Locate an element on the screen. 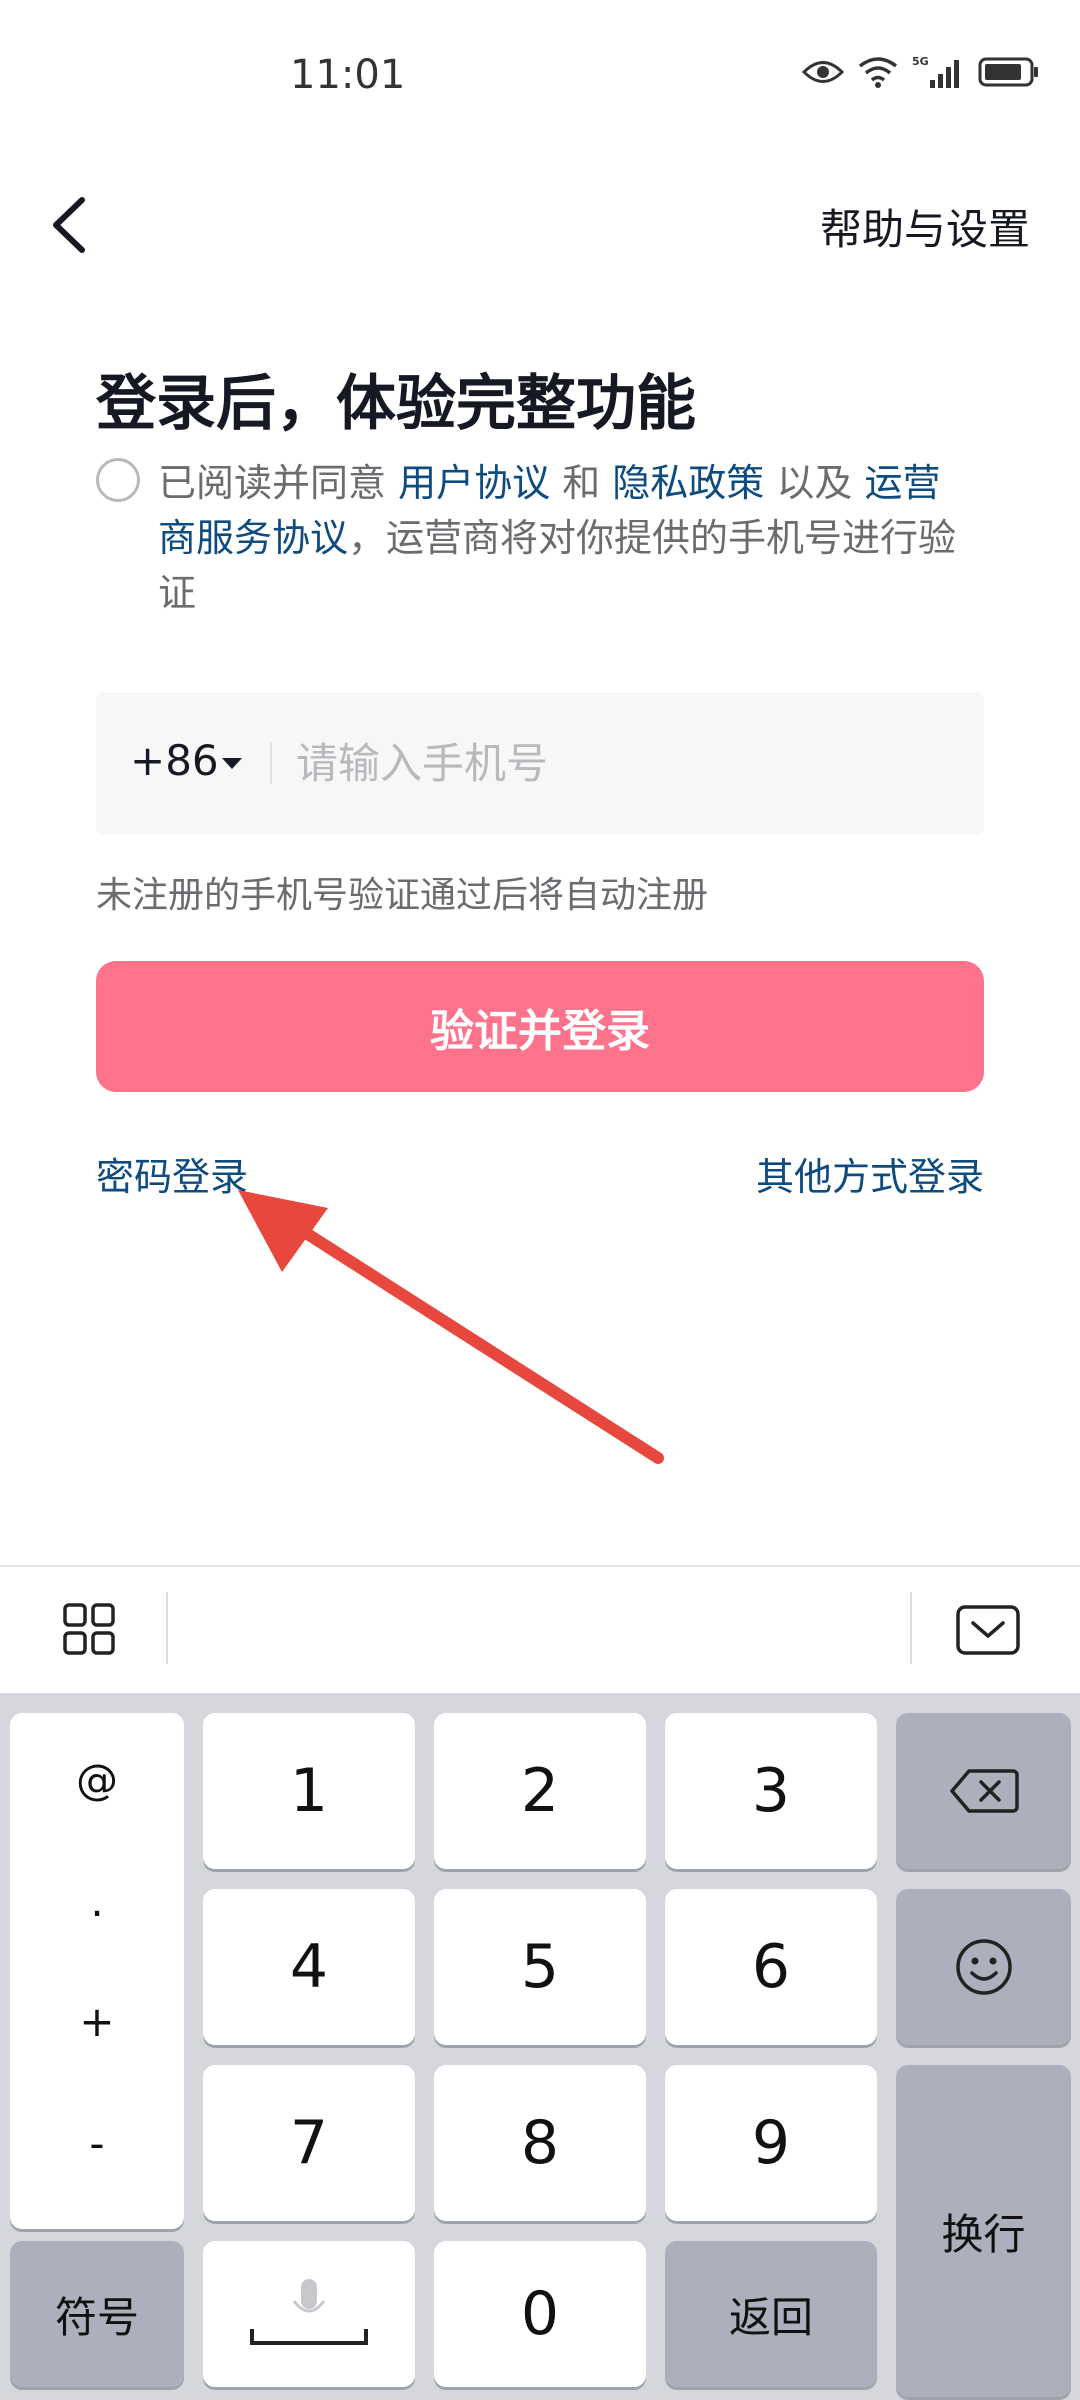  key-3: 3 is located at coordinates (771, 1791).